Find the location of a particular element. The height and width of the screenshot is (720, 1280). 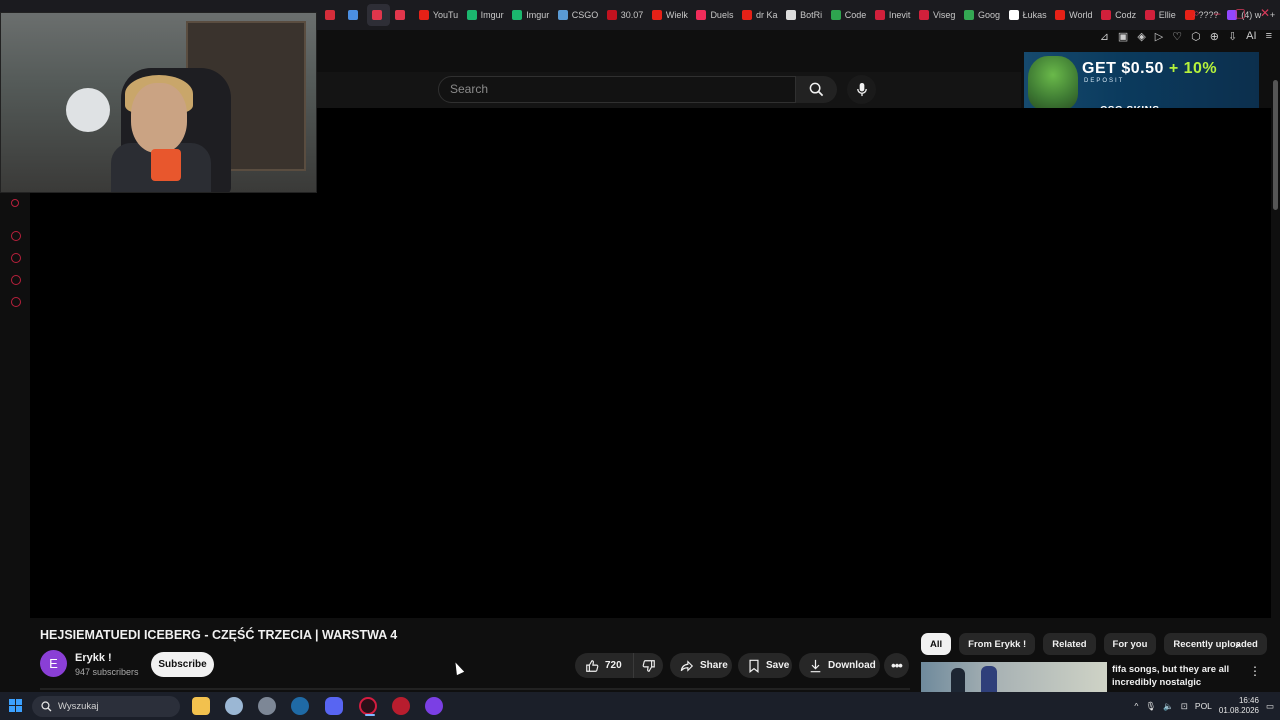

browser-tab: Inevit is located at coordinates (892, 15).